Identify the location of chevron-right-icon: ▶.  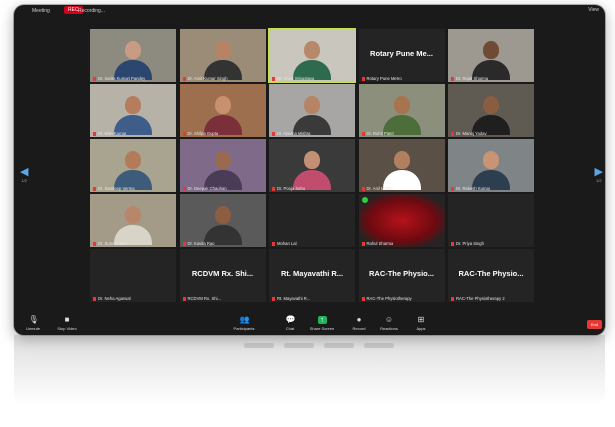
(598, 172).